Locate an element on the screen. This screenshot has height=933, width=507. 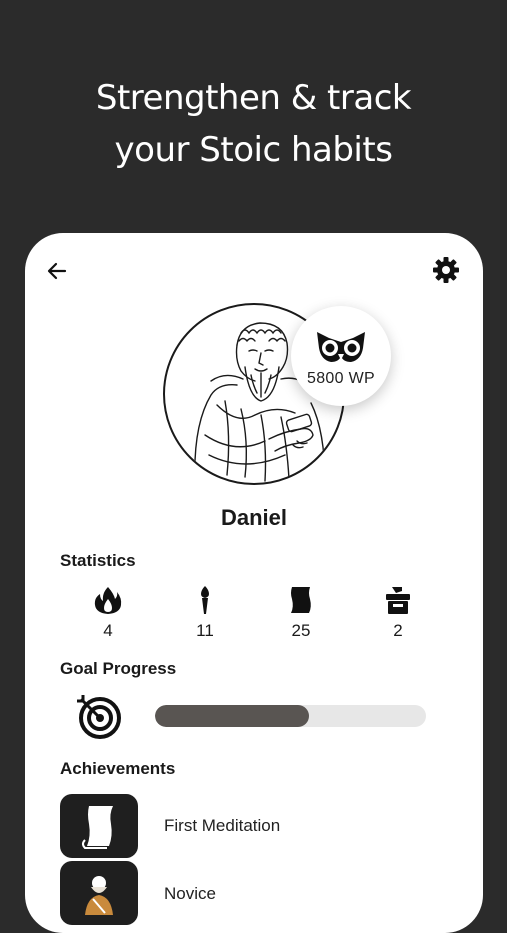
stat-value: 4 is located at coordinates (108, 630).